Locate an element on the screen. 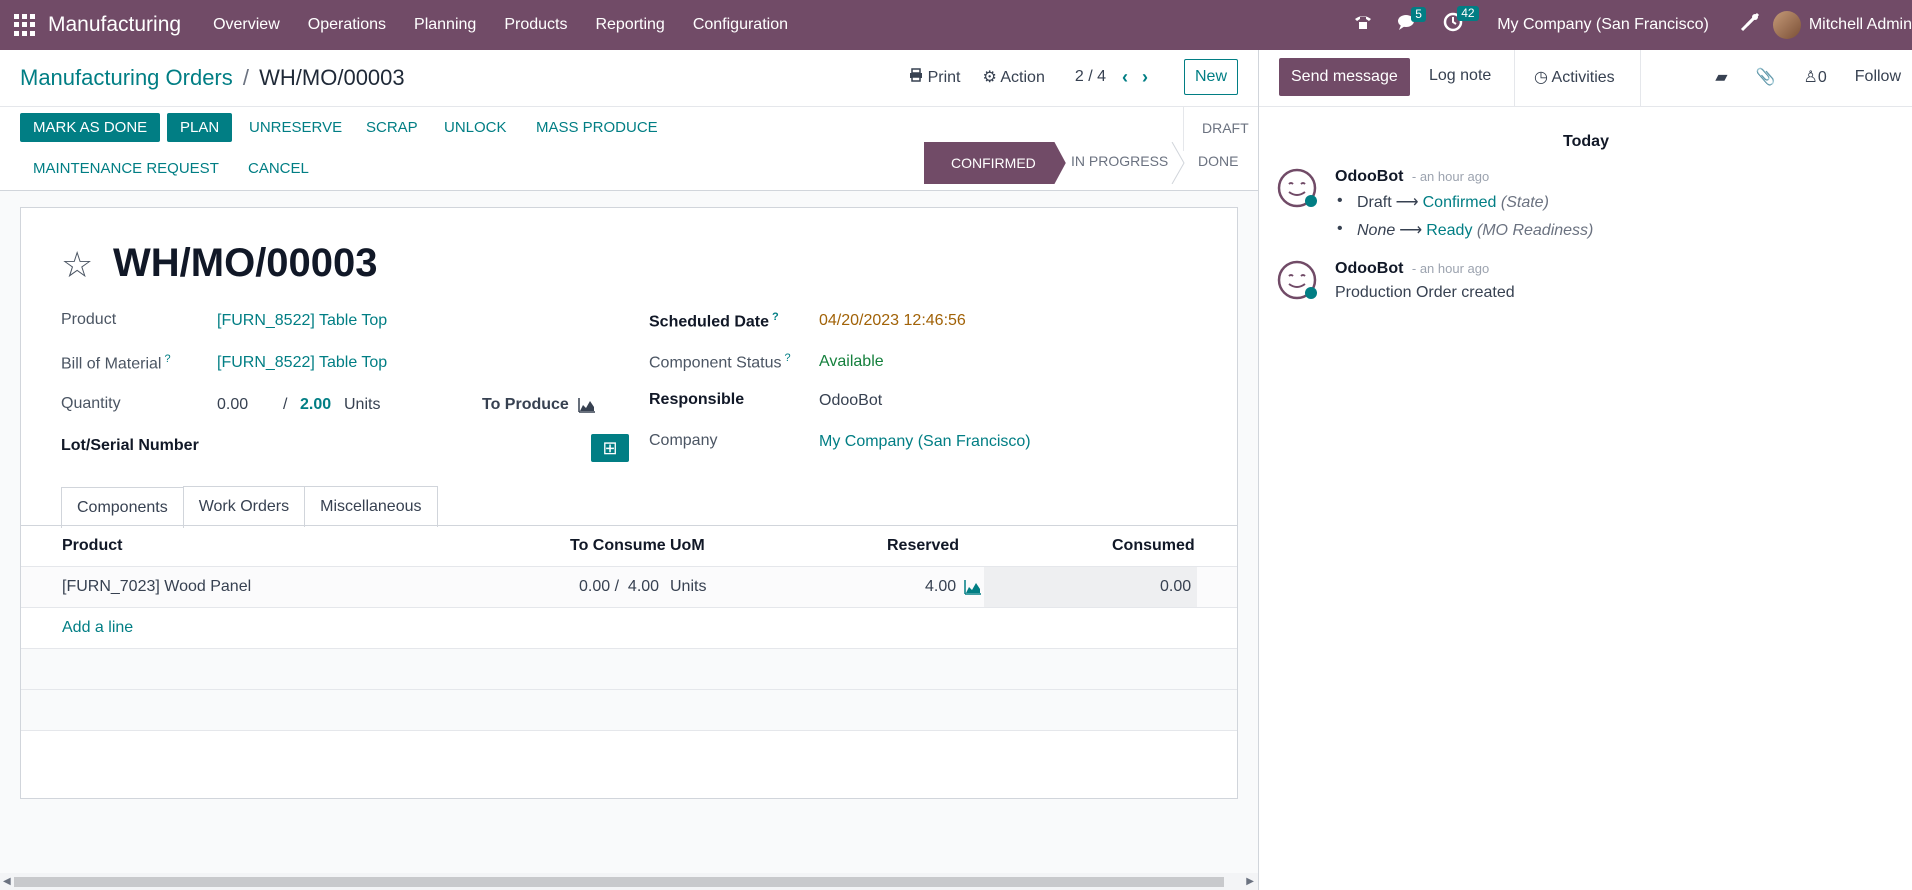 This screenshot has width=1912, height=890. tab-miscellaneous: Miscellaneous is located at coordinates (371, 506).